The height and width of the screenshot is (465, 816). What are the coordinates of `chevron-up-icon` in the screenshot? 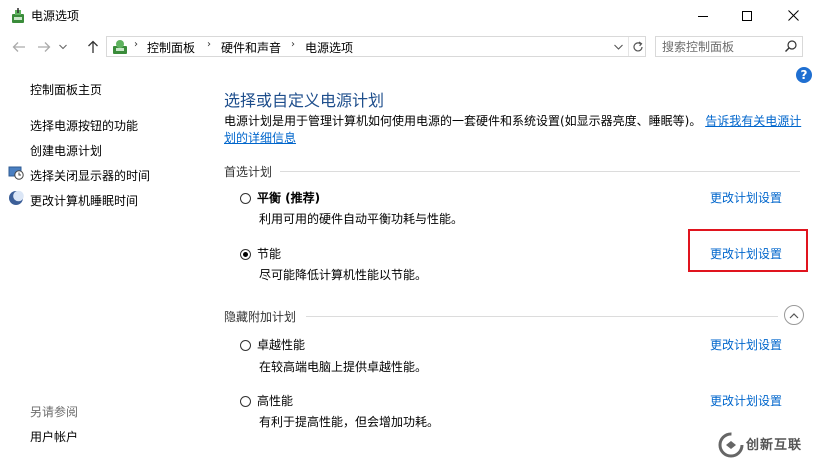 It's located at (794, 315).